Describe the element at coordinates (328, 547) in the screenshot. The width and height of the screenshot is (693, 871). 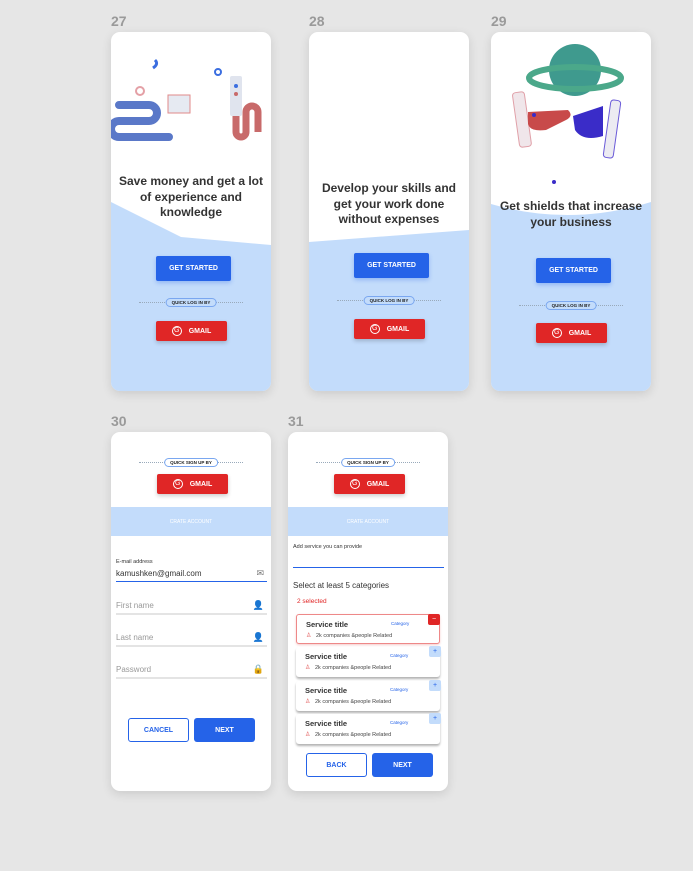
I see `service-label: Add service you can provide` at that location.